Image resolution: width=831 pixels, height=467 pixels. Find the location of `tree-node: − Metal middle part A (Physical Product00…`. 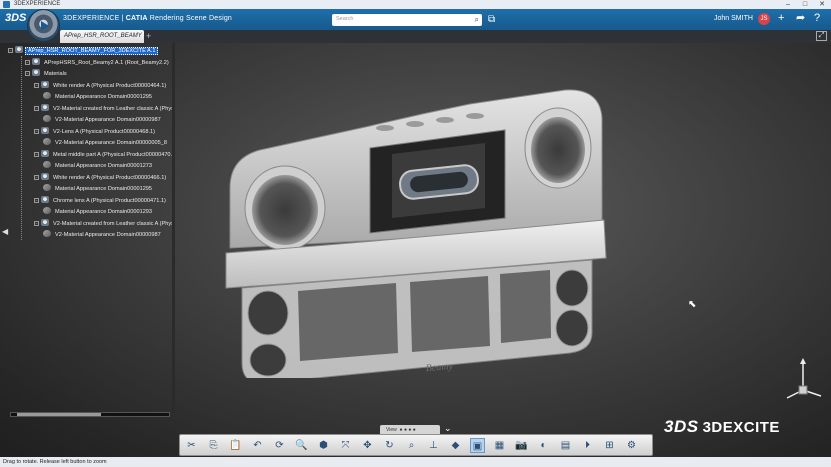

tree-node: − Metal middle part A (Physical Product00… is located at coordinates (104, 154).